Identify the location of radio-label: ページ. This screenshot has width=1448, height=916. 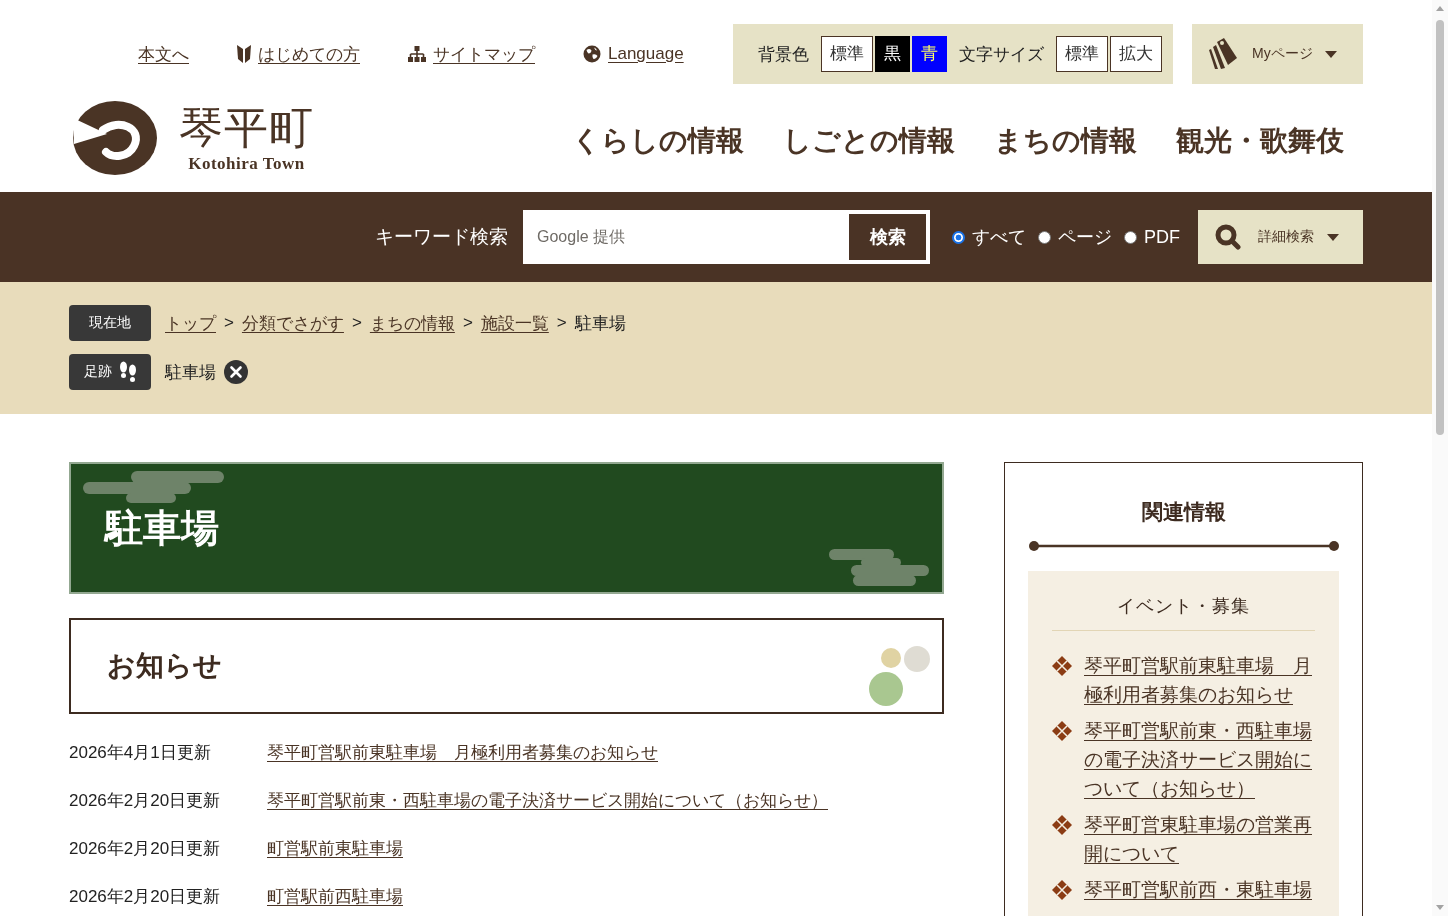
(1085, 237).